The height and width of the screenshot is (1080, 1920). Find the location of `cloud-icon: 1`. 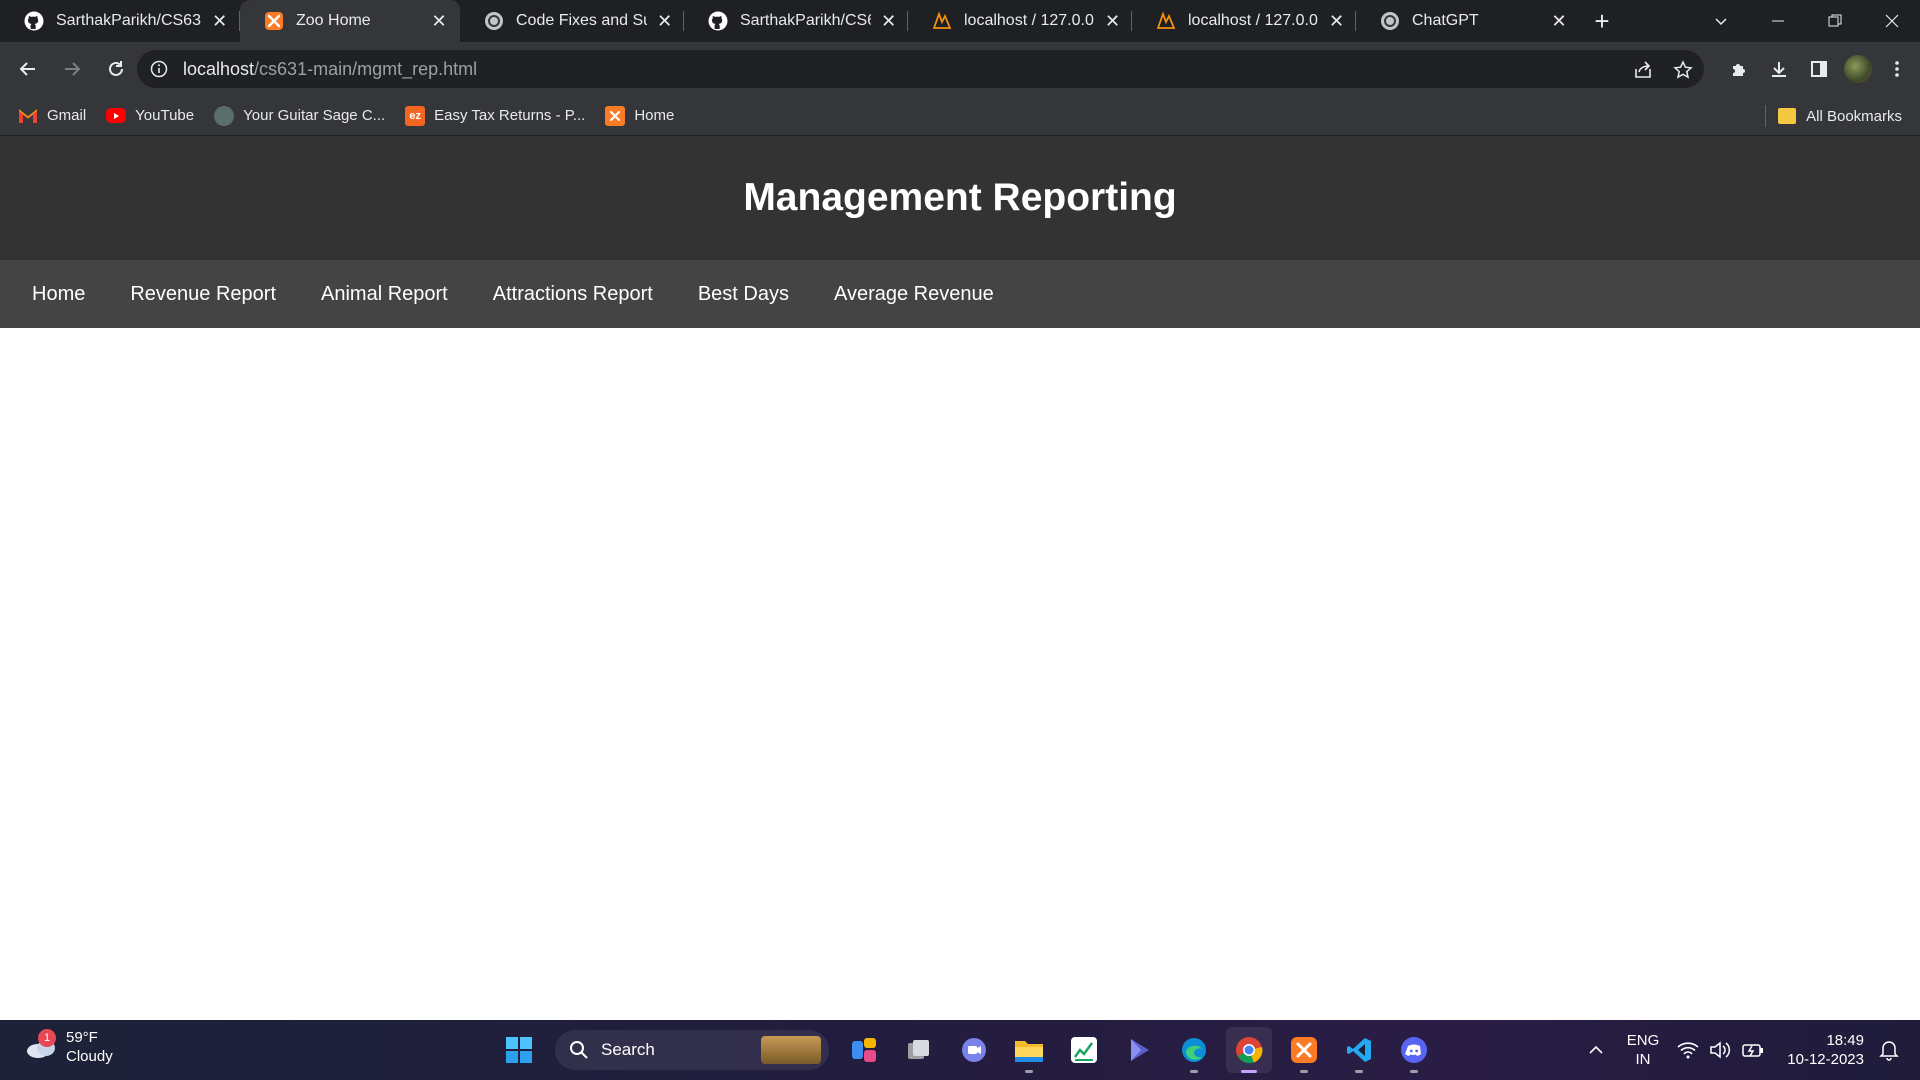

cloud-icon: 1 is located at coordinates (41, 1045).